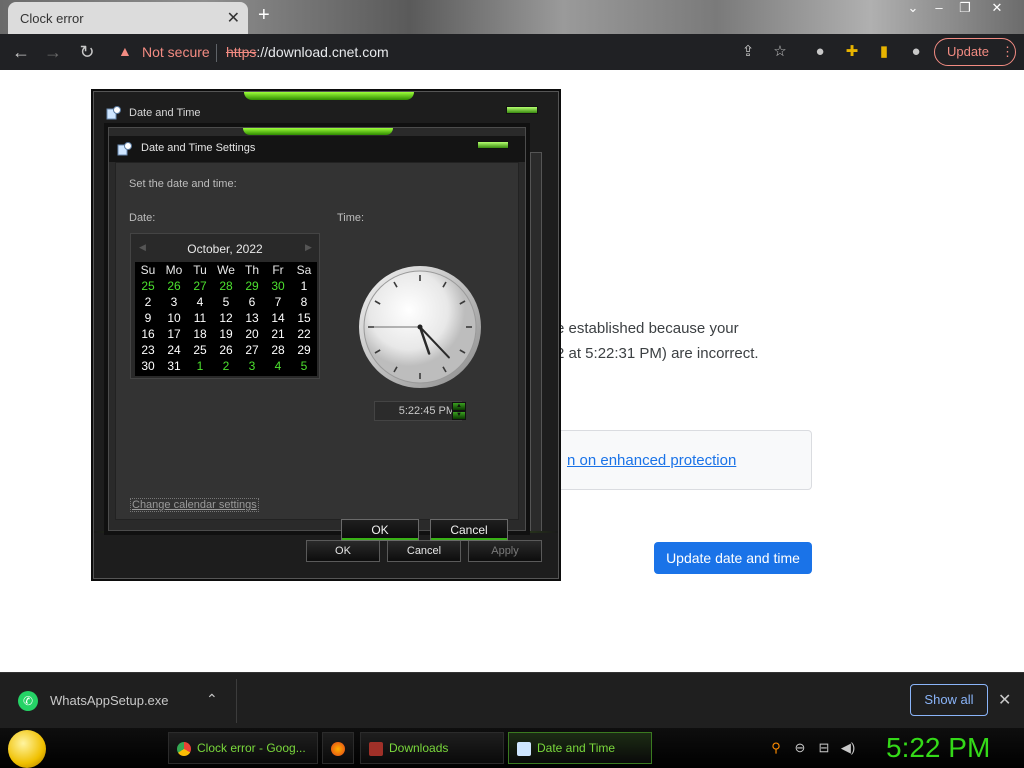 This screenshot has width=1024, height=768. What do you see at coordinates (343, 551) in the screenshot?
I see `outer-ok-button: OK` at bounding box center [343, 551].